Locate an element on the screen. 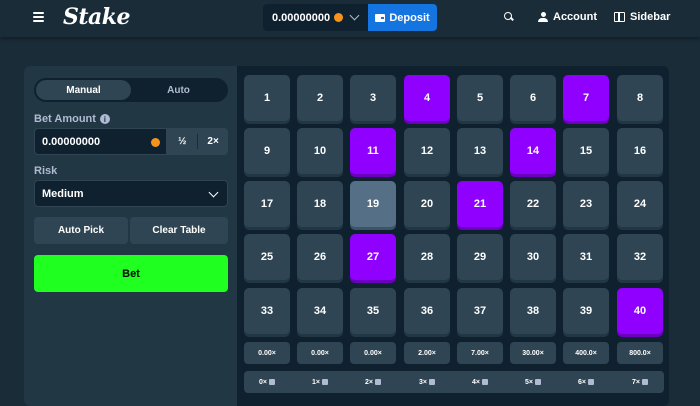  bet-amount-group: 0.00000000 ½ 2× is located at coordinates (131, 141).